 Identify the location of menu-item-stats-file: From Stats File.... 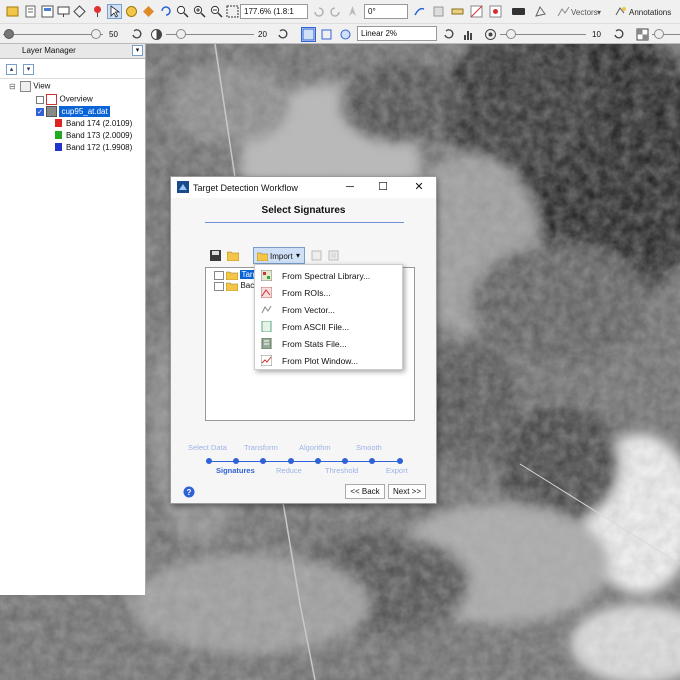
(328, 344).